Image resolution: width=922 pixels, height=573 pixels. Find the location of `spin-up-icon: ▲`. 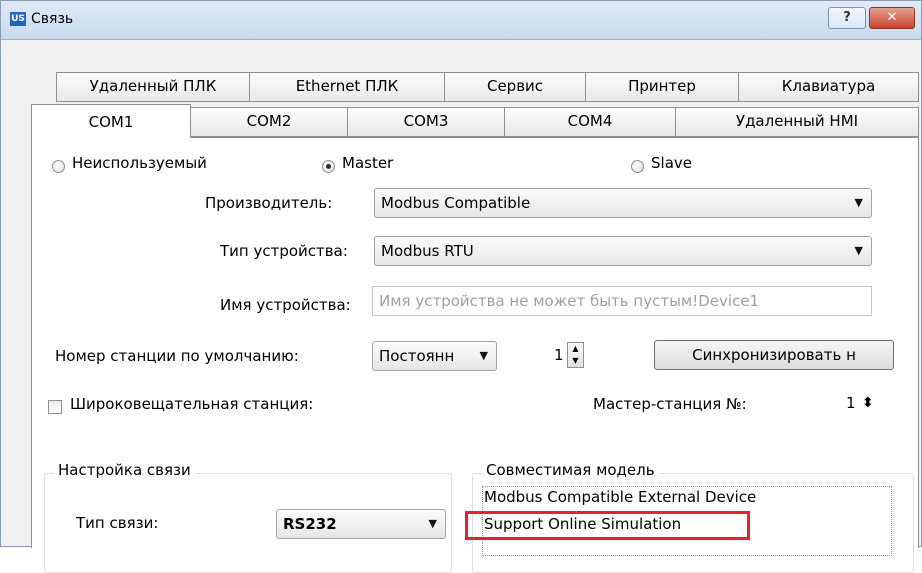

spin-up-icon: ▲ is located at coordinates (575, 349).